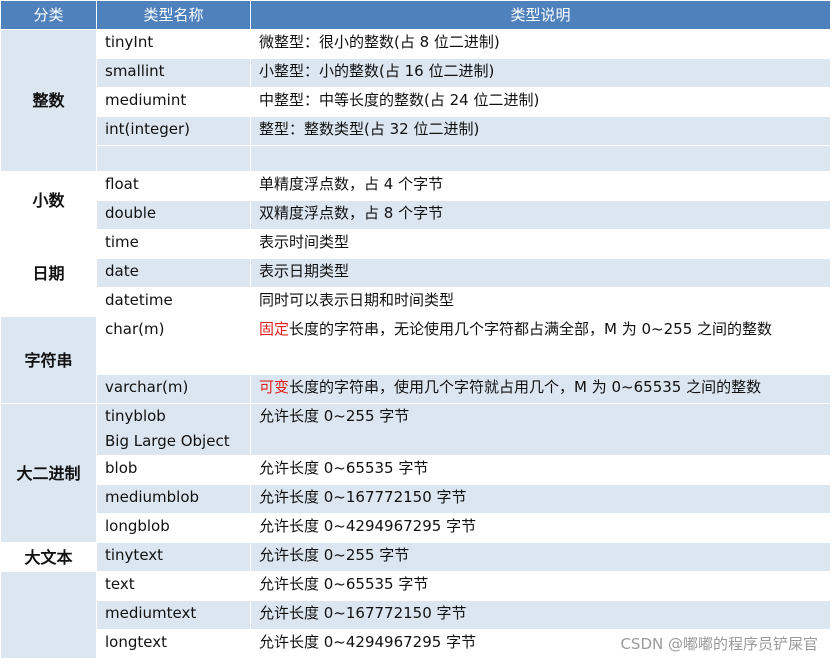 This screenshot has width=832, height=664. Describe the element at coordinates (540, 302) in the screenshot. I see `description-cell: 同时可以表示日期和时间类型` at that location.